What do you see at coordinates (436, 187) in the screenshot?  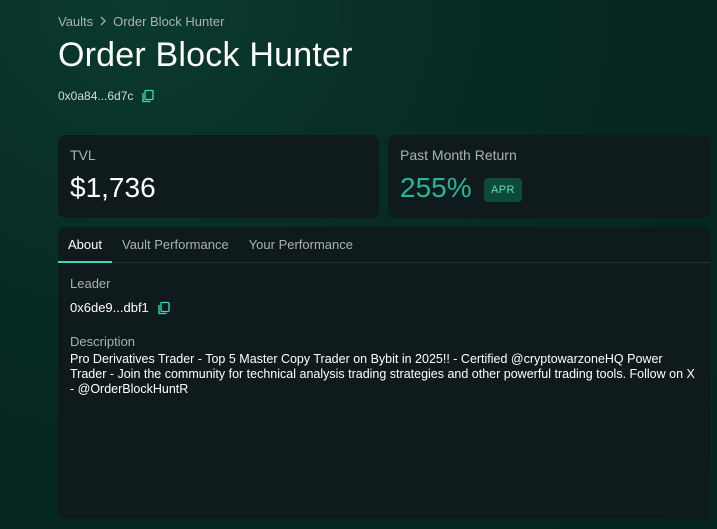 I see `past-month-return-value: 255%` at bounding box center [436, 187].